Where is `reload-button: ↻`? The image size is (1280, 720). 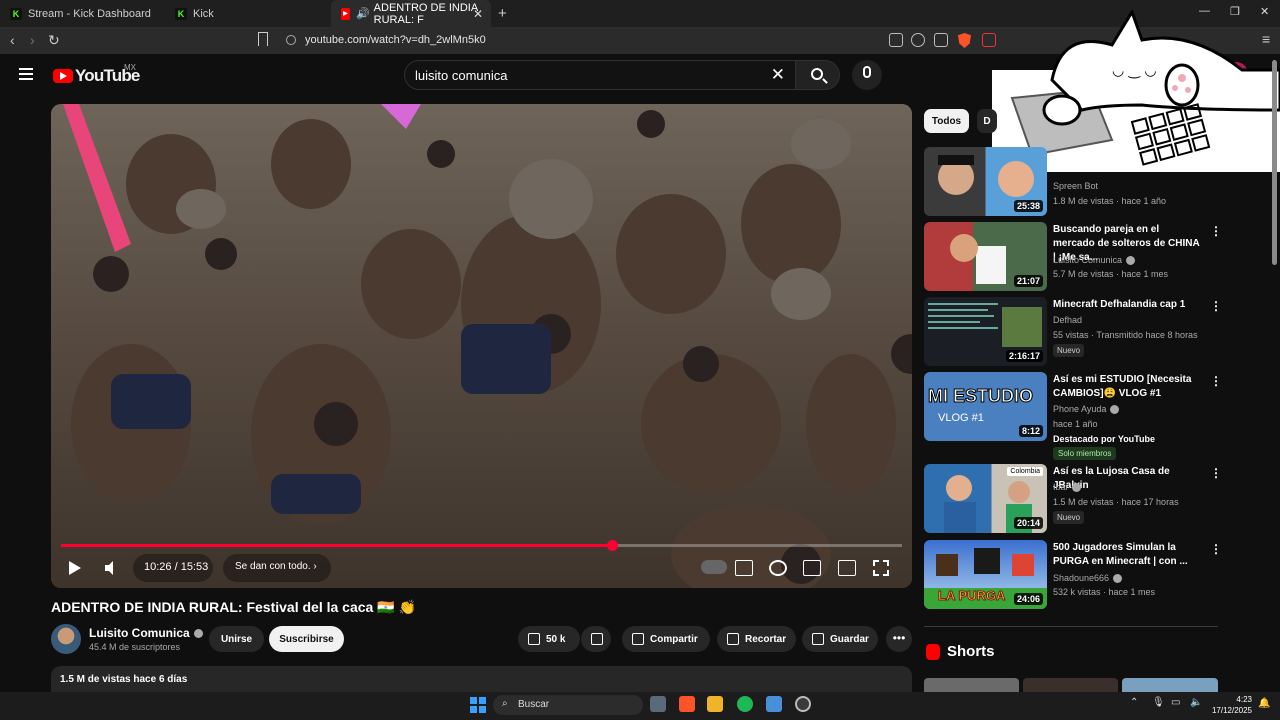
reload-button: ↻ is located at coordinates (54, 40).